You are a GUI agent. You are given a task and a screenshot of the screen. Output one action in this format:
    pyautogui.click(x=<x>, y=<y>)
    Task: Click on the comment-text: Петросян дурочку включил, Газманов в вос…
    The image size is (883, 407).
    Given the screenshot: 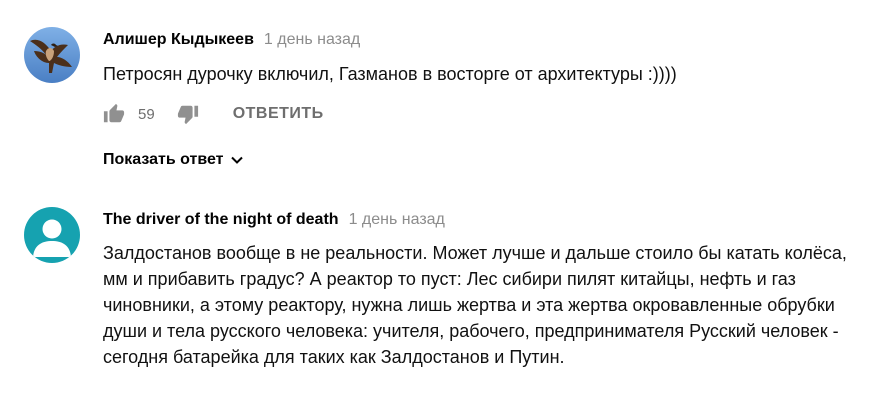 What is the action you would take?
    pyautogui.click(x=390, y=74)
    